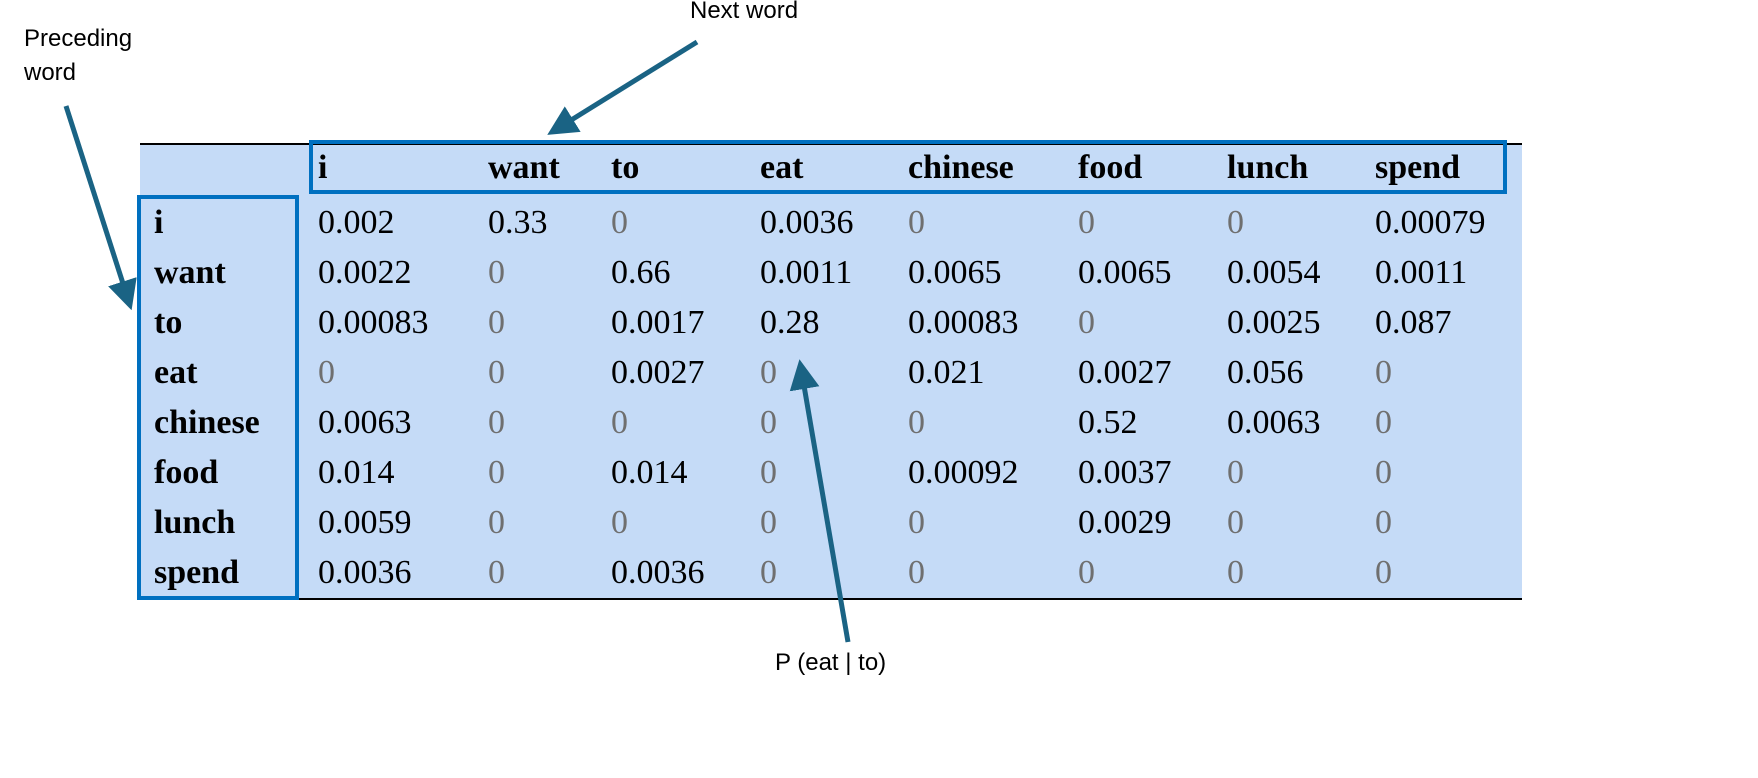 The height and width of the screenshot is (778, 1758). What do you see at coordinates (623, 87) in the screenshot?
I see `next-word-arrow` at bounding box center [623, 87].